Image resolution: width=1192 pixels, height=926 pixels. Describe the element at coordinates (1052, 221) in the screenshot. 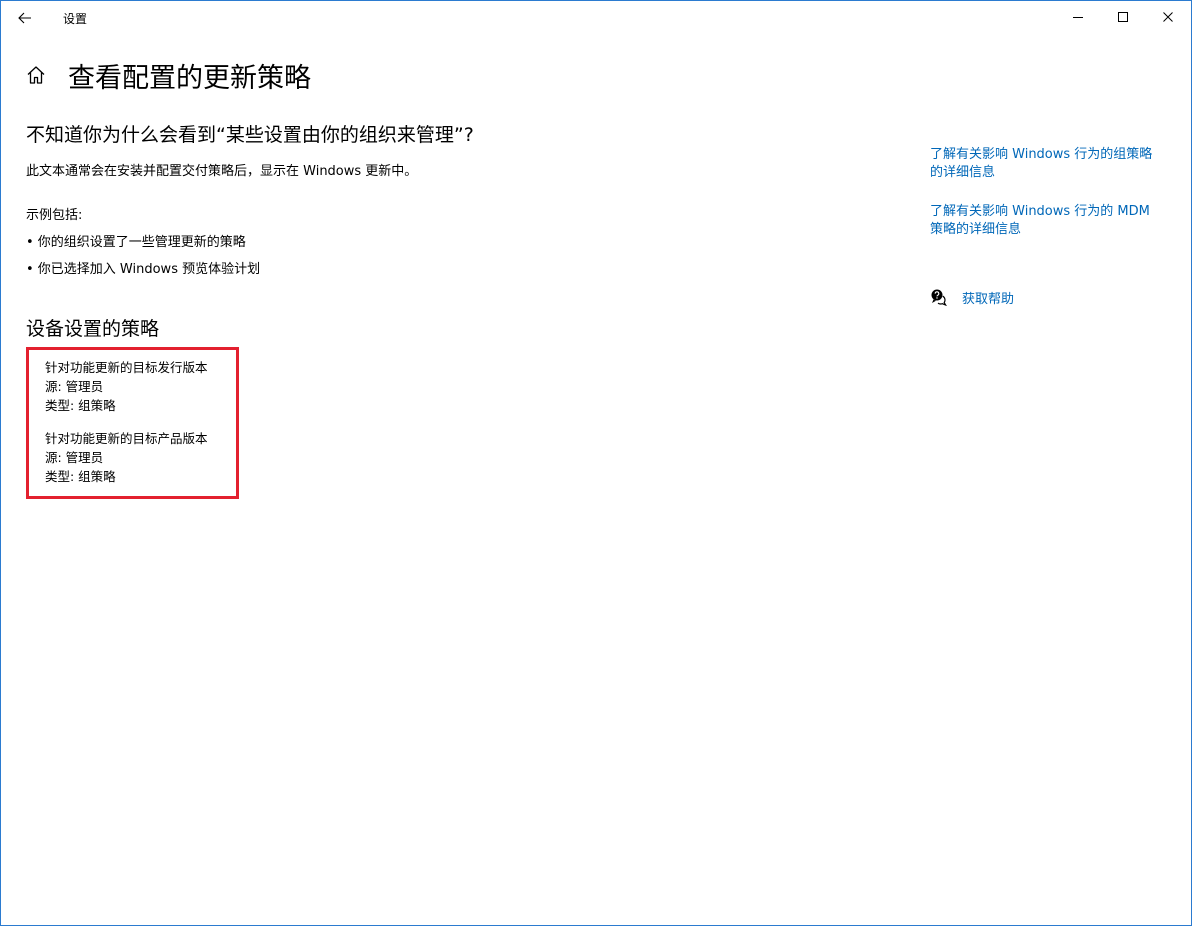

I see `mdm-policy-link: 了解有关影响 Windows 行为的 MDM 策略的详细信息` at that location.